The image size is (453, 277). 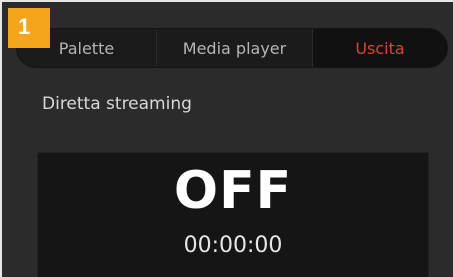 What do you see at coordinates (380, 48) in the screenshot?
I see `tab-uscita: Uscita` at bounding box center [380, 48].